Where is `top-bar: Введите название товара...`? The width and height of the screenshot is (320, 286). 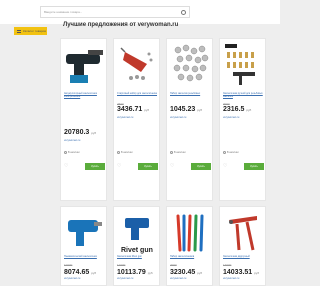
top-bar: Введите название товара... is located at coordinates (140, 12).